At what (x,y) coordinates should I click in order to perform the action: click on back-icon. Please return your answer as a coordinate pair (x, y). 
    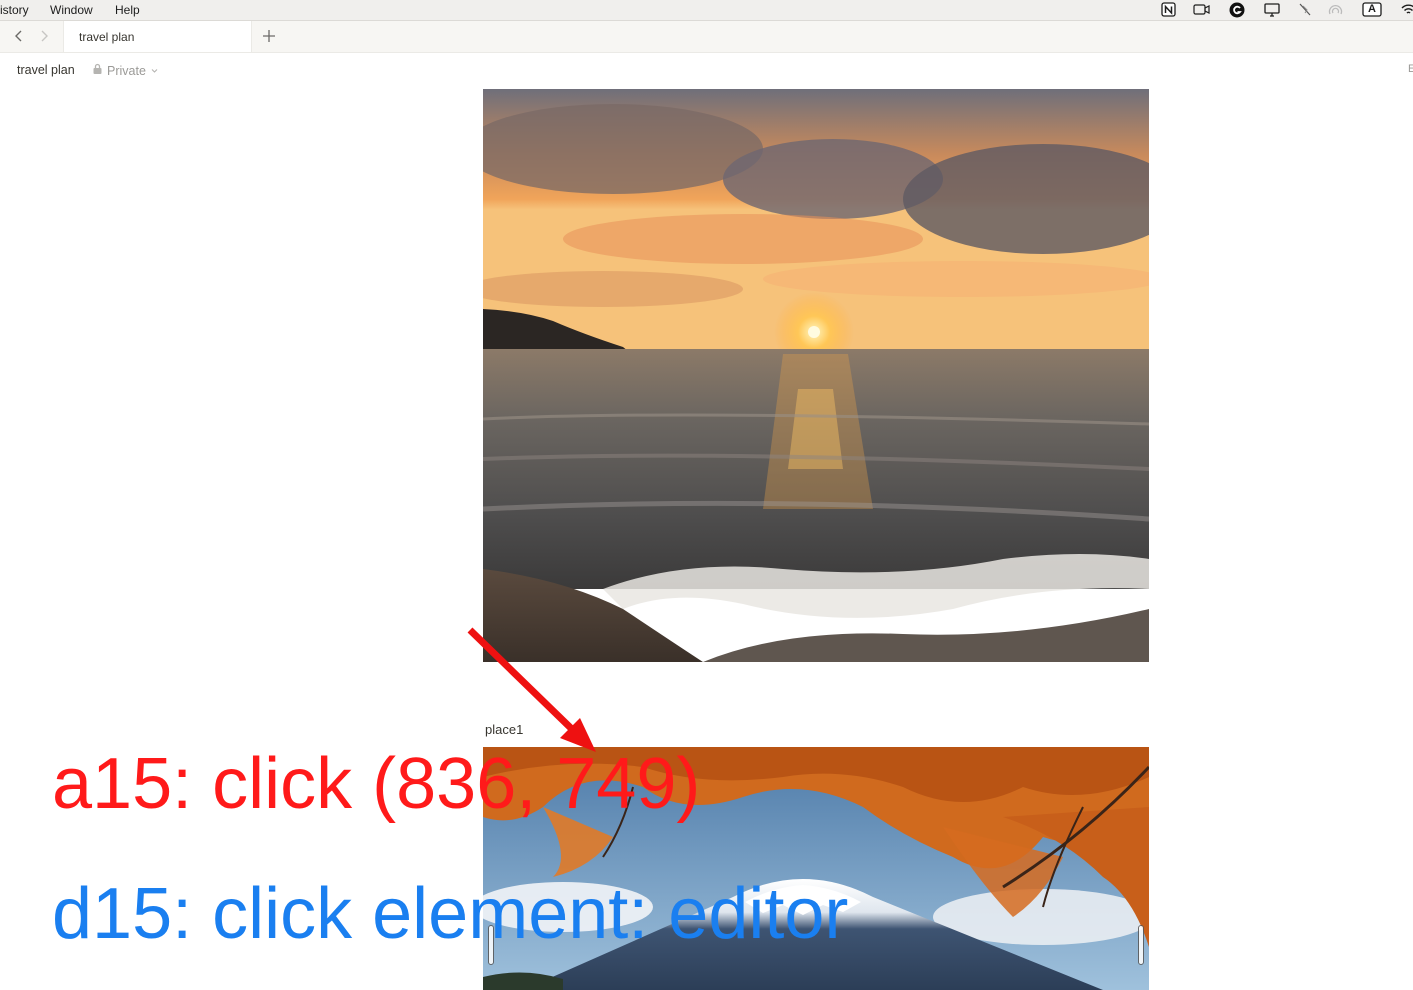
    Looking at the image, I should click on (19, 36).